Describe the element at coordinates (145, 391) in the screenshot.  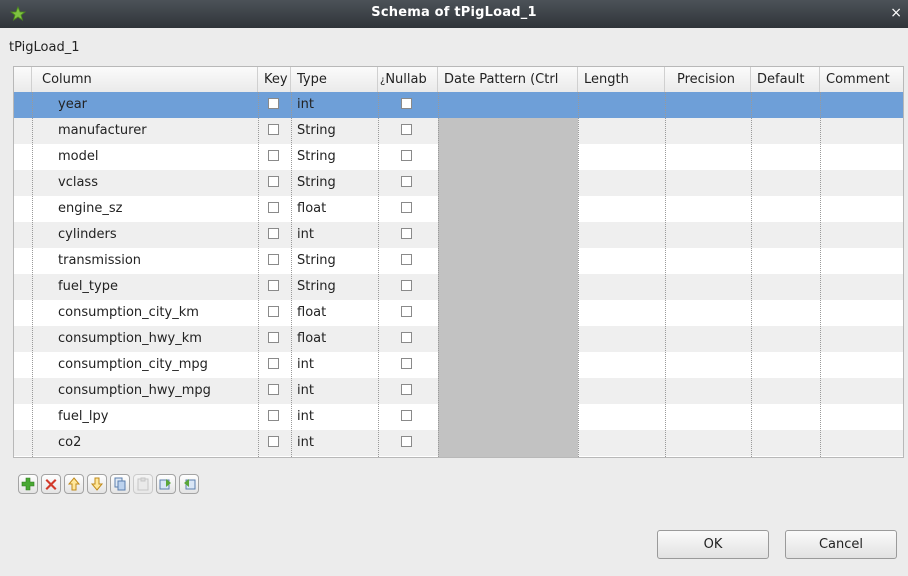
I see `column-name-cell: consumption_hwy_mpg` at that location.